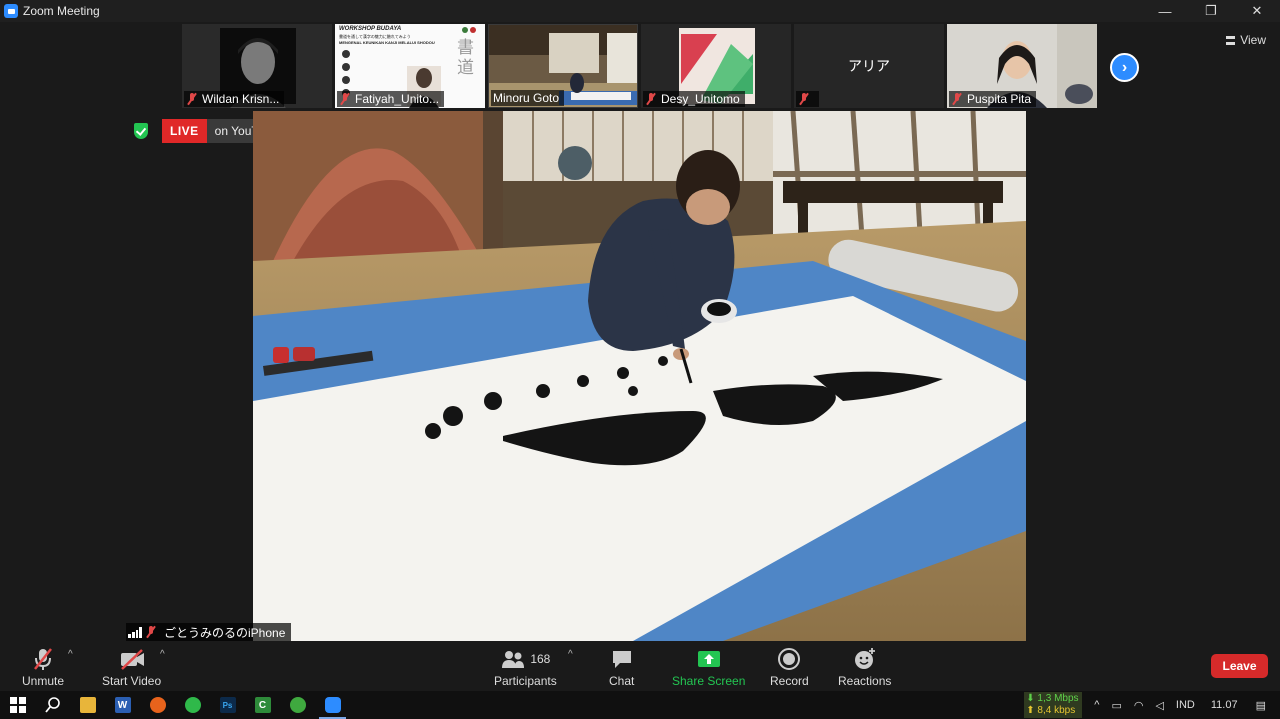 This screenshot has height=719, width=1280. Describe the element at coordinates (192, 705) in the screenshot. I see `whatsapp-icon` at that location.